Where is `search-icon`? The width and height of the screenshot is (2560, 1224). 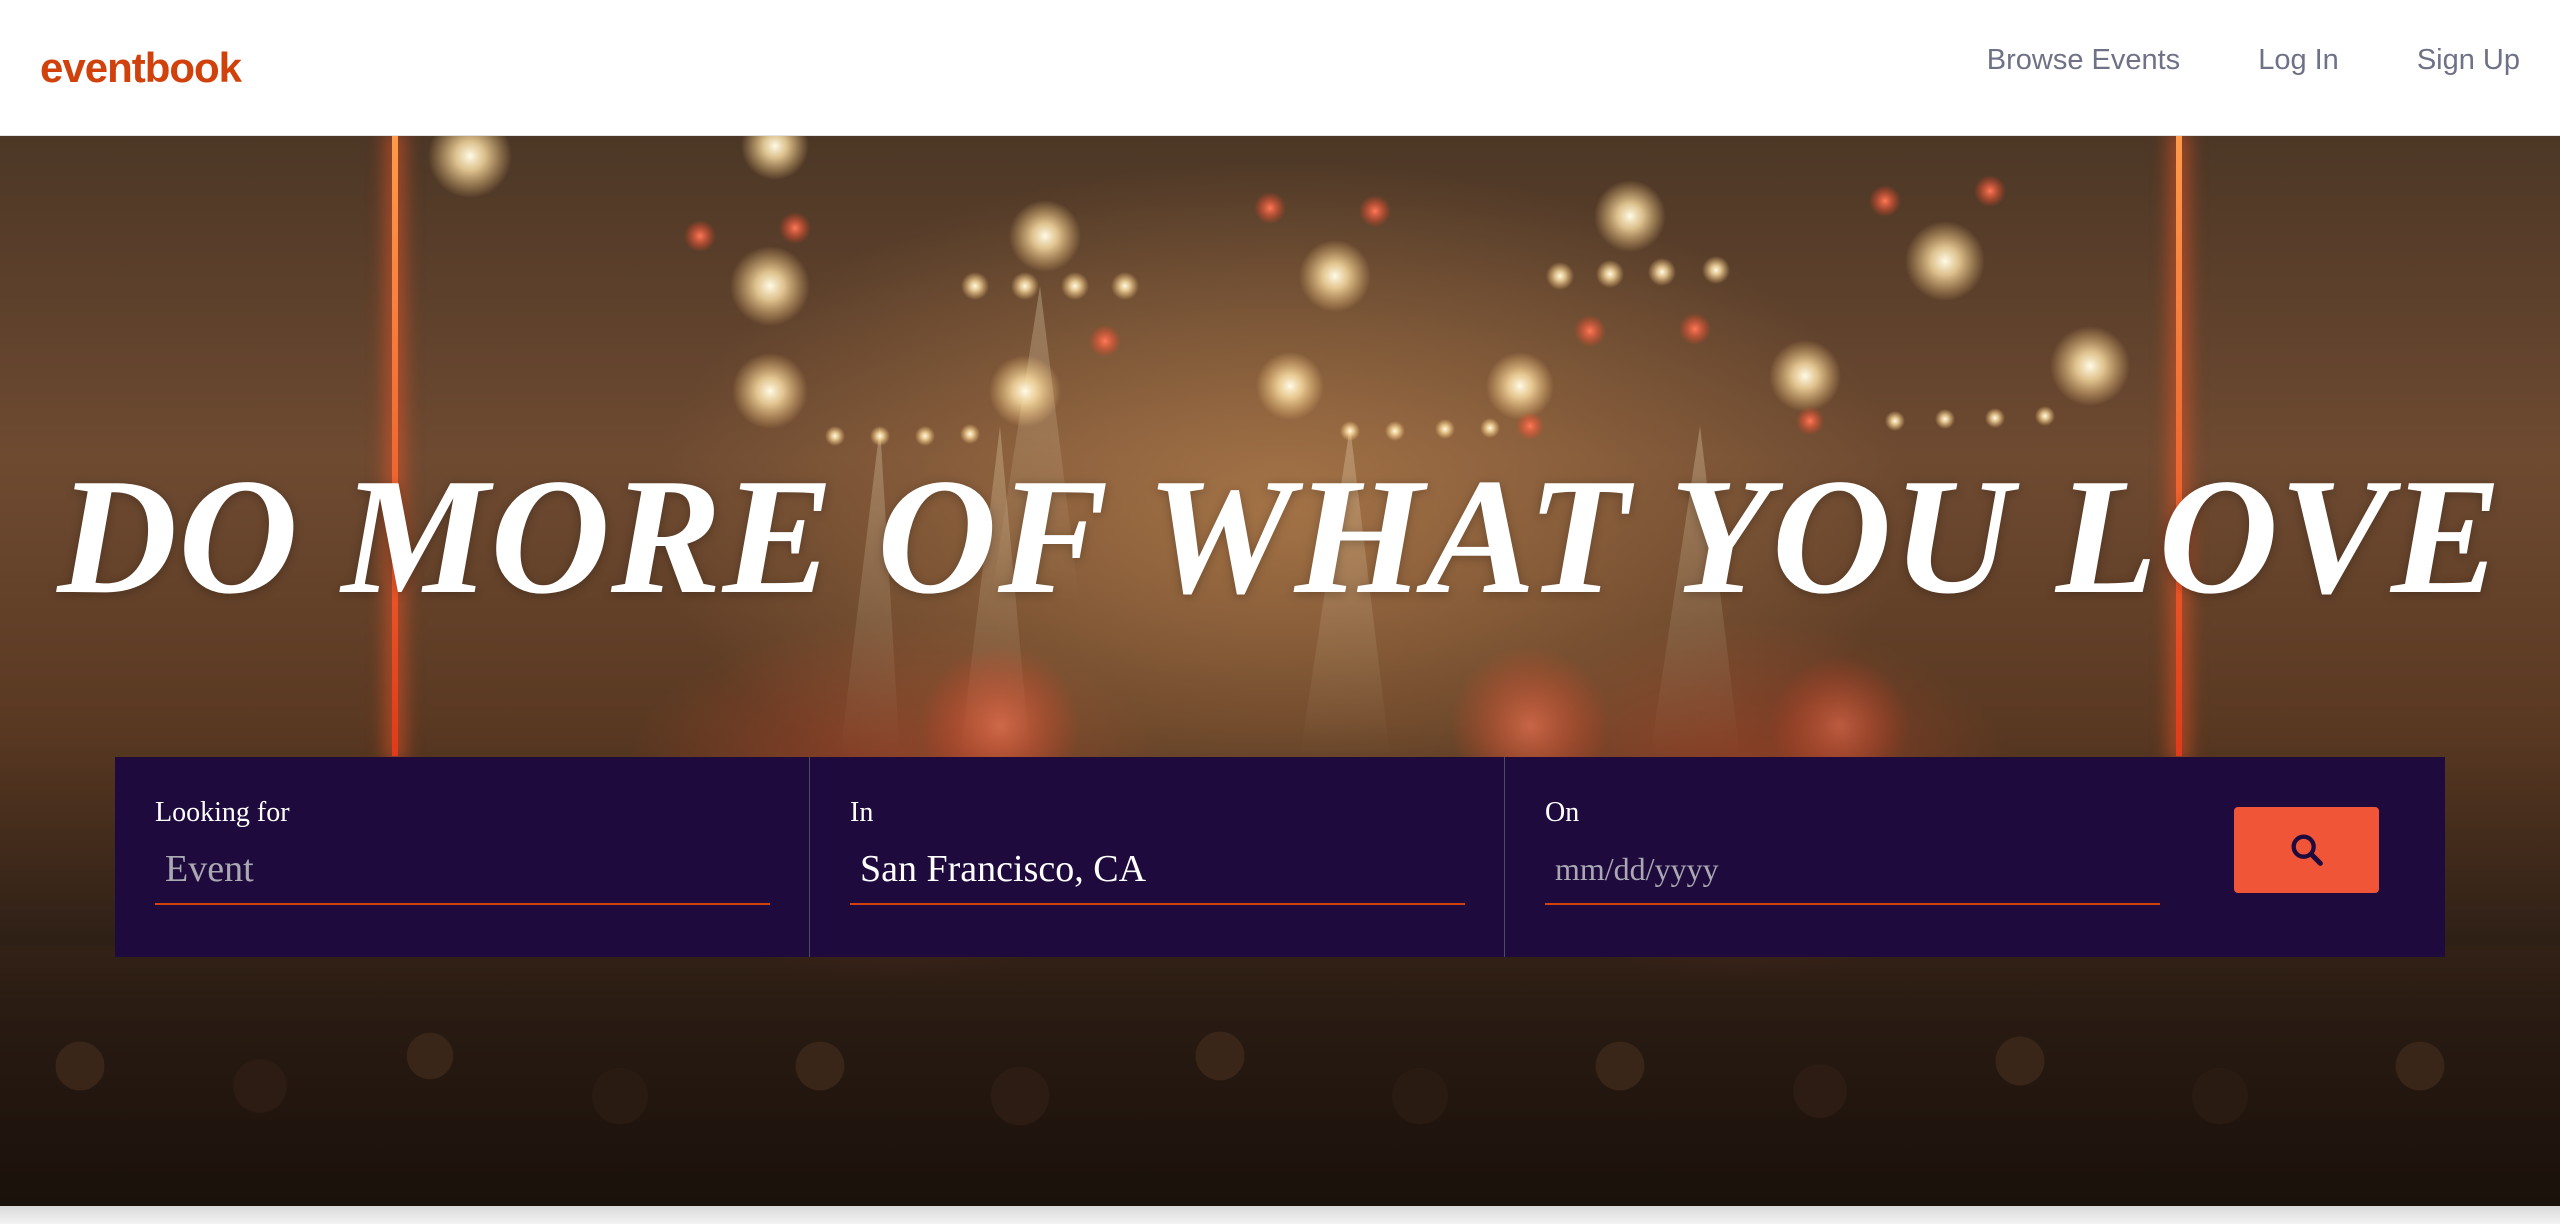 search-icon is located at coordinates (2307, 850).